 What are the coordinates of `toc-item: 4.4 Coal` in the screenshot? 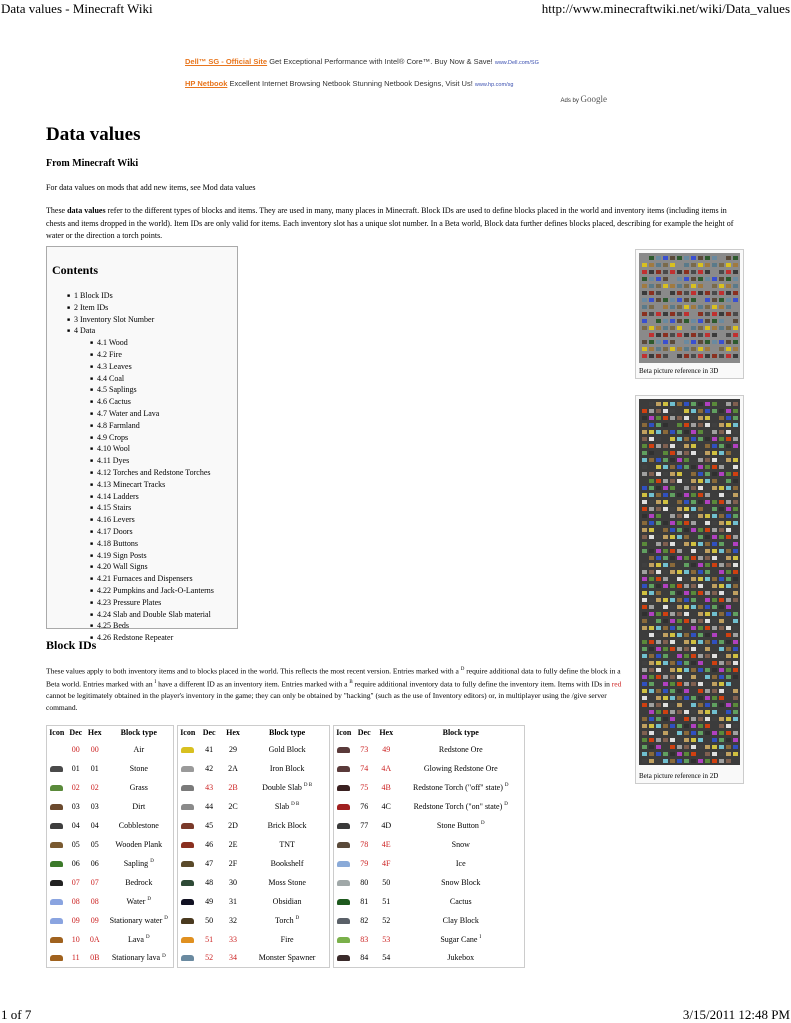 It's located at (140, 380).